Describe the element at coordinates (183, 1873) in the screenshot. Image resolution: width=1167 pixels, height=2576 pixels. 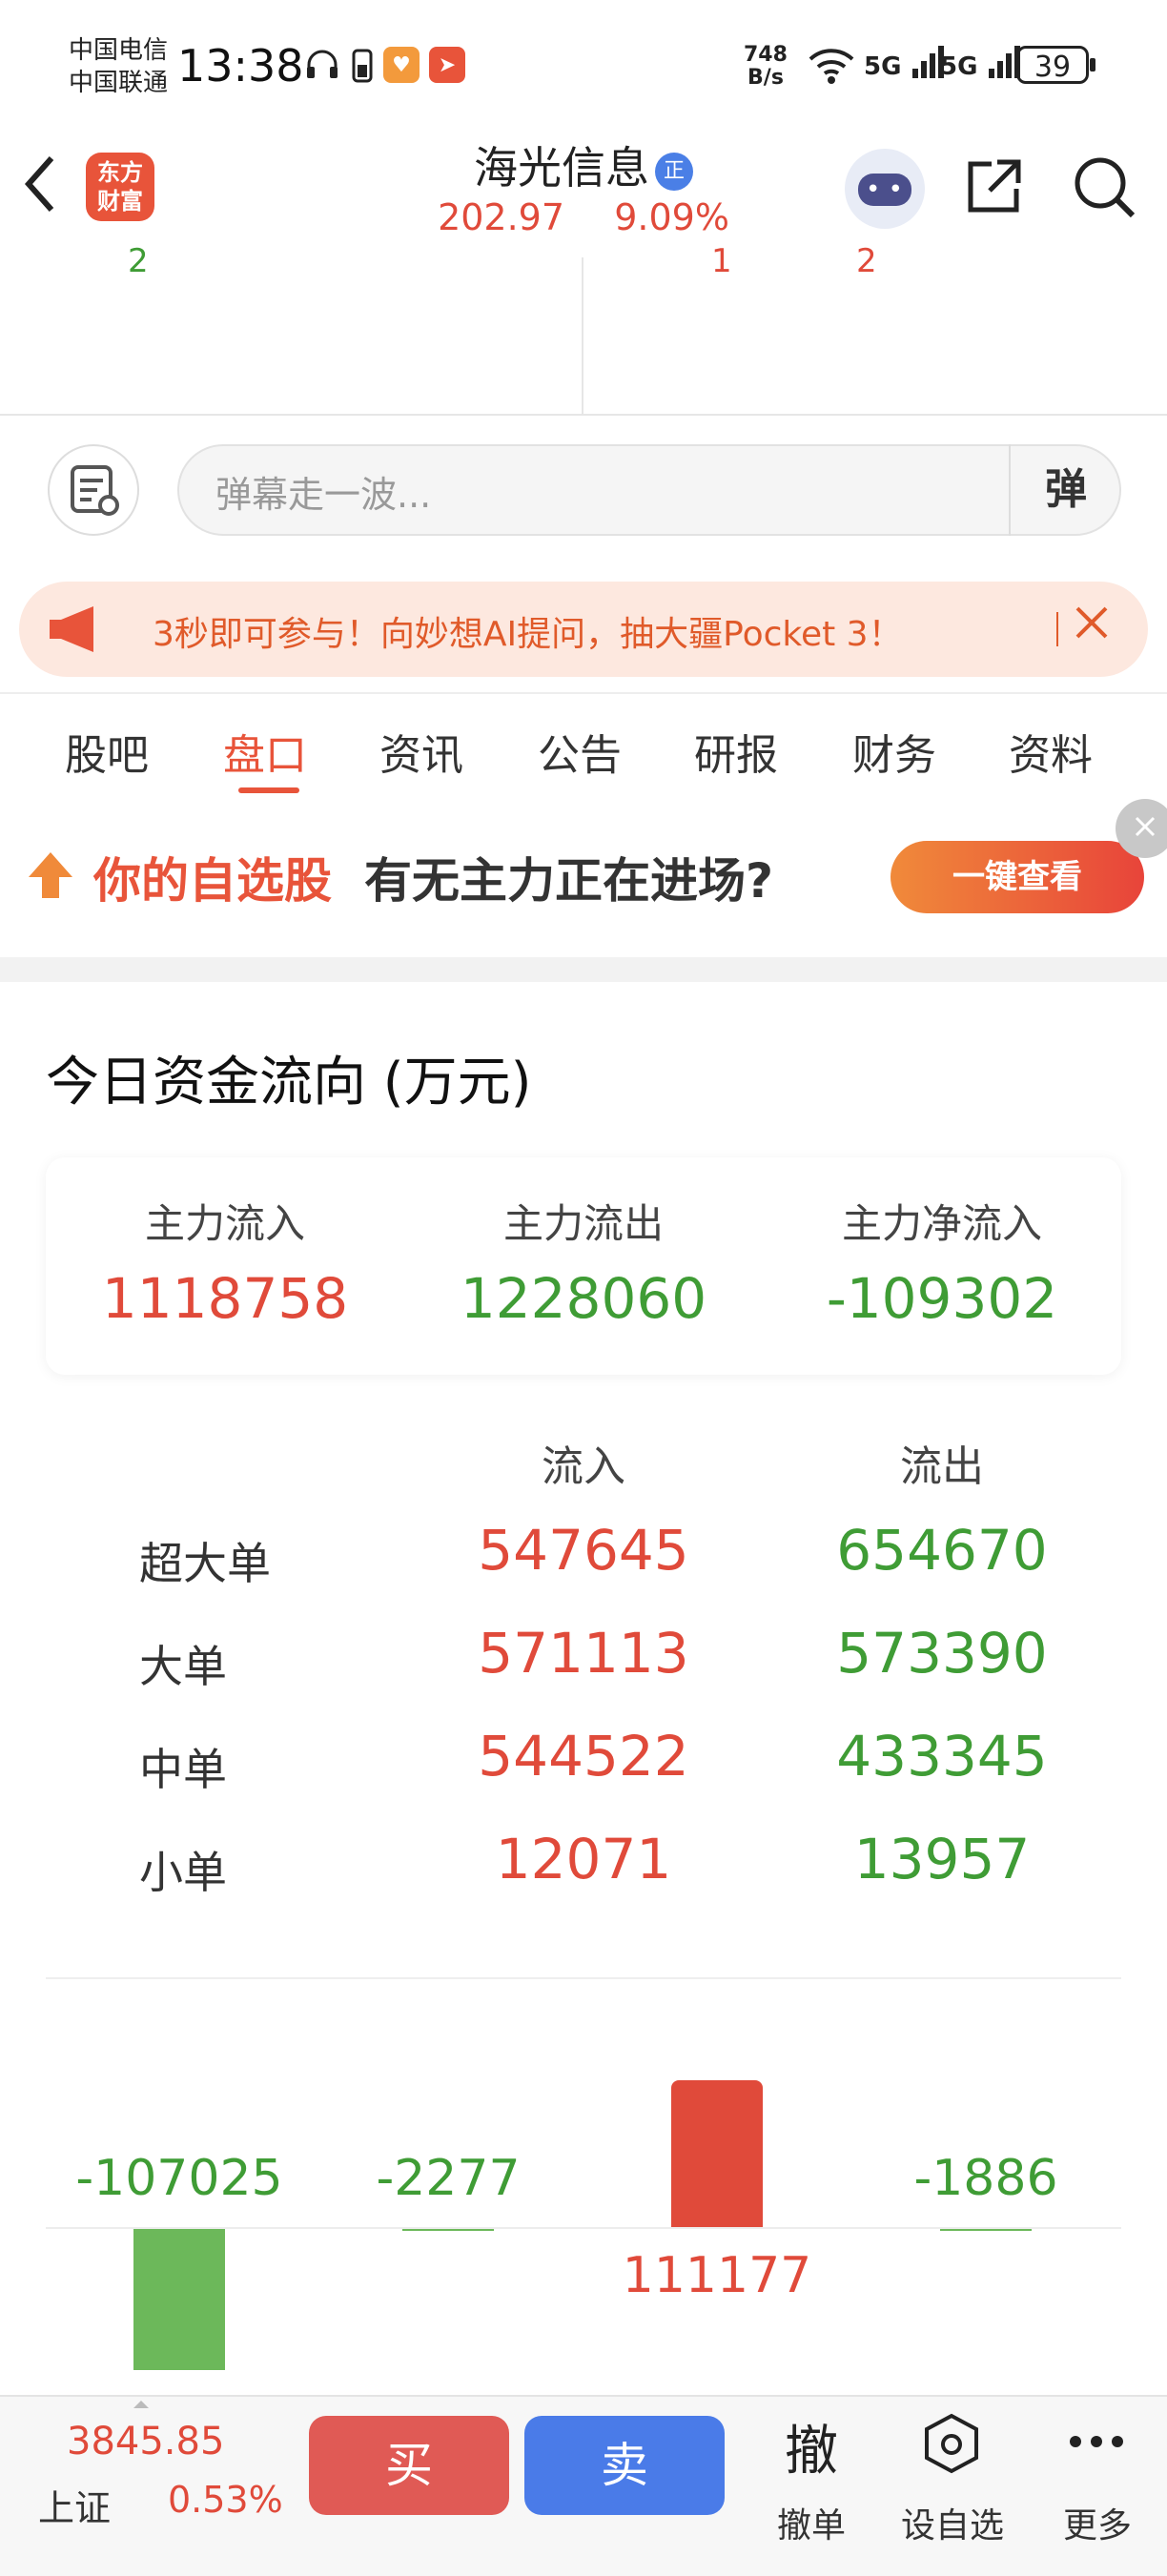
I see `row-label-small: 小单` at that location.